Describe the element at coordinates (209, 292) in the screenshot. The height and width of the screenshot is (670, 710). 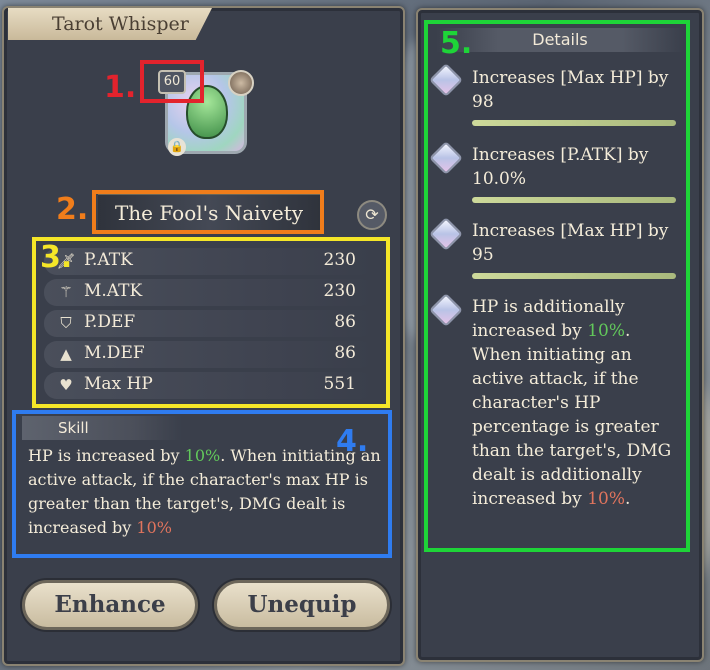
I see `stat-row-matk: ⚚ M.ATK 230` at that location.